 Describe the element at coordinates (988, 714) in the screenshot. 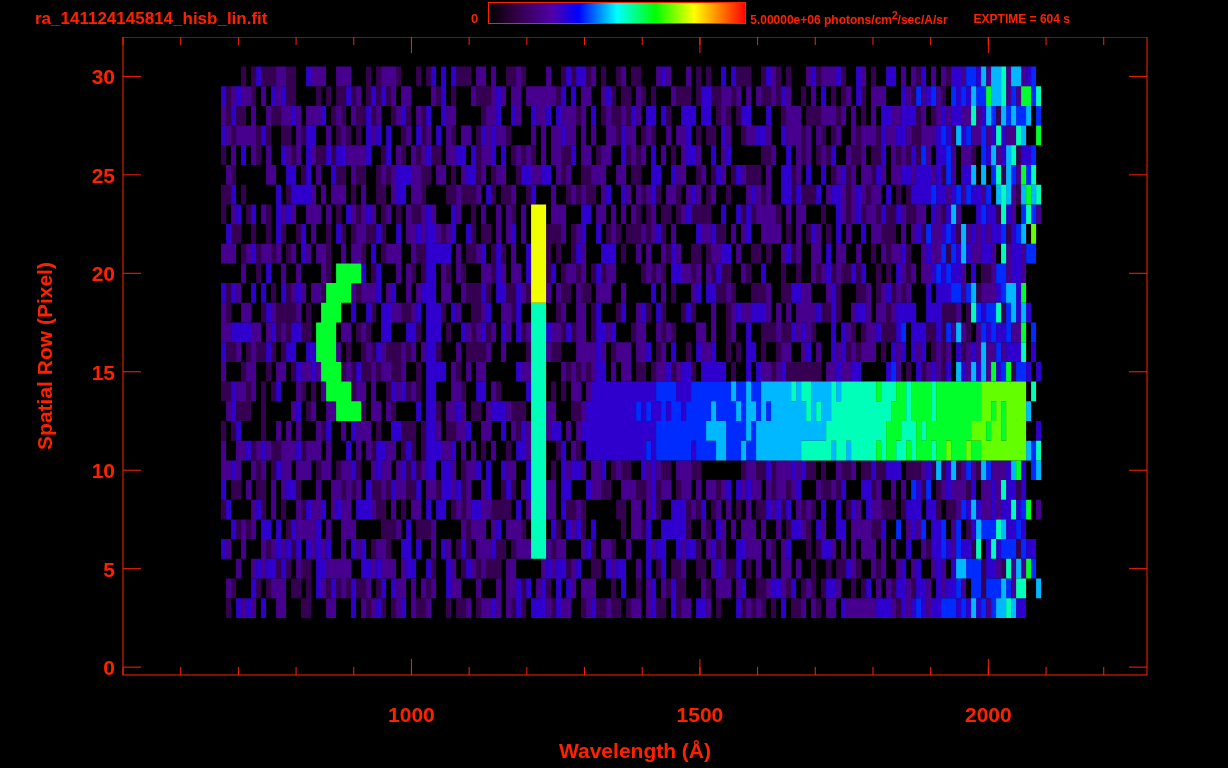

I see `x-tick-label: 2000` at that location.